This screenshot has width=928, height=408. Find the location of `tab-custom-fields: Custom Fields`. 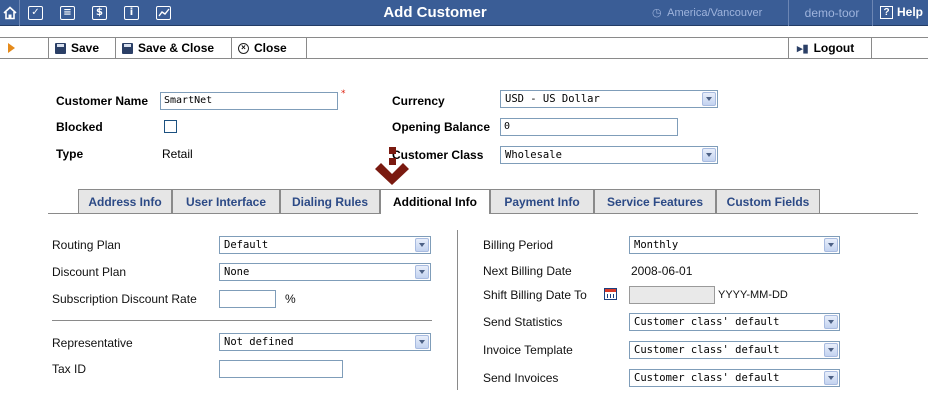

tab-custom-fields: Custom Fields is located at coordinates (768, 201).